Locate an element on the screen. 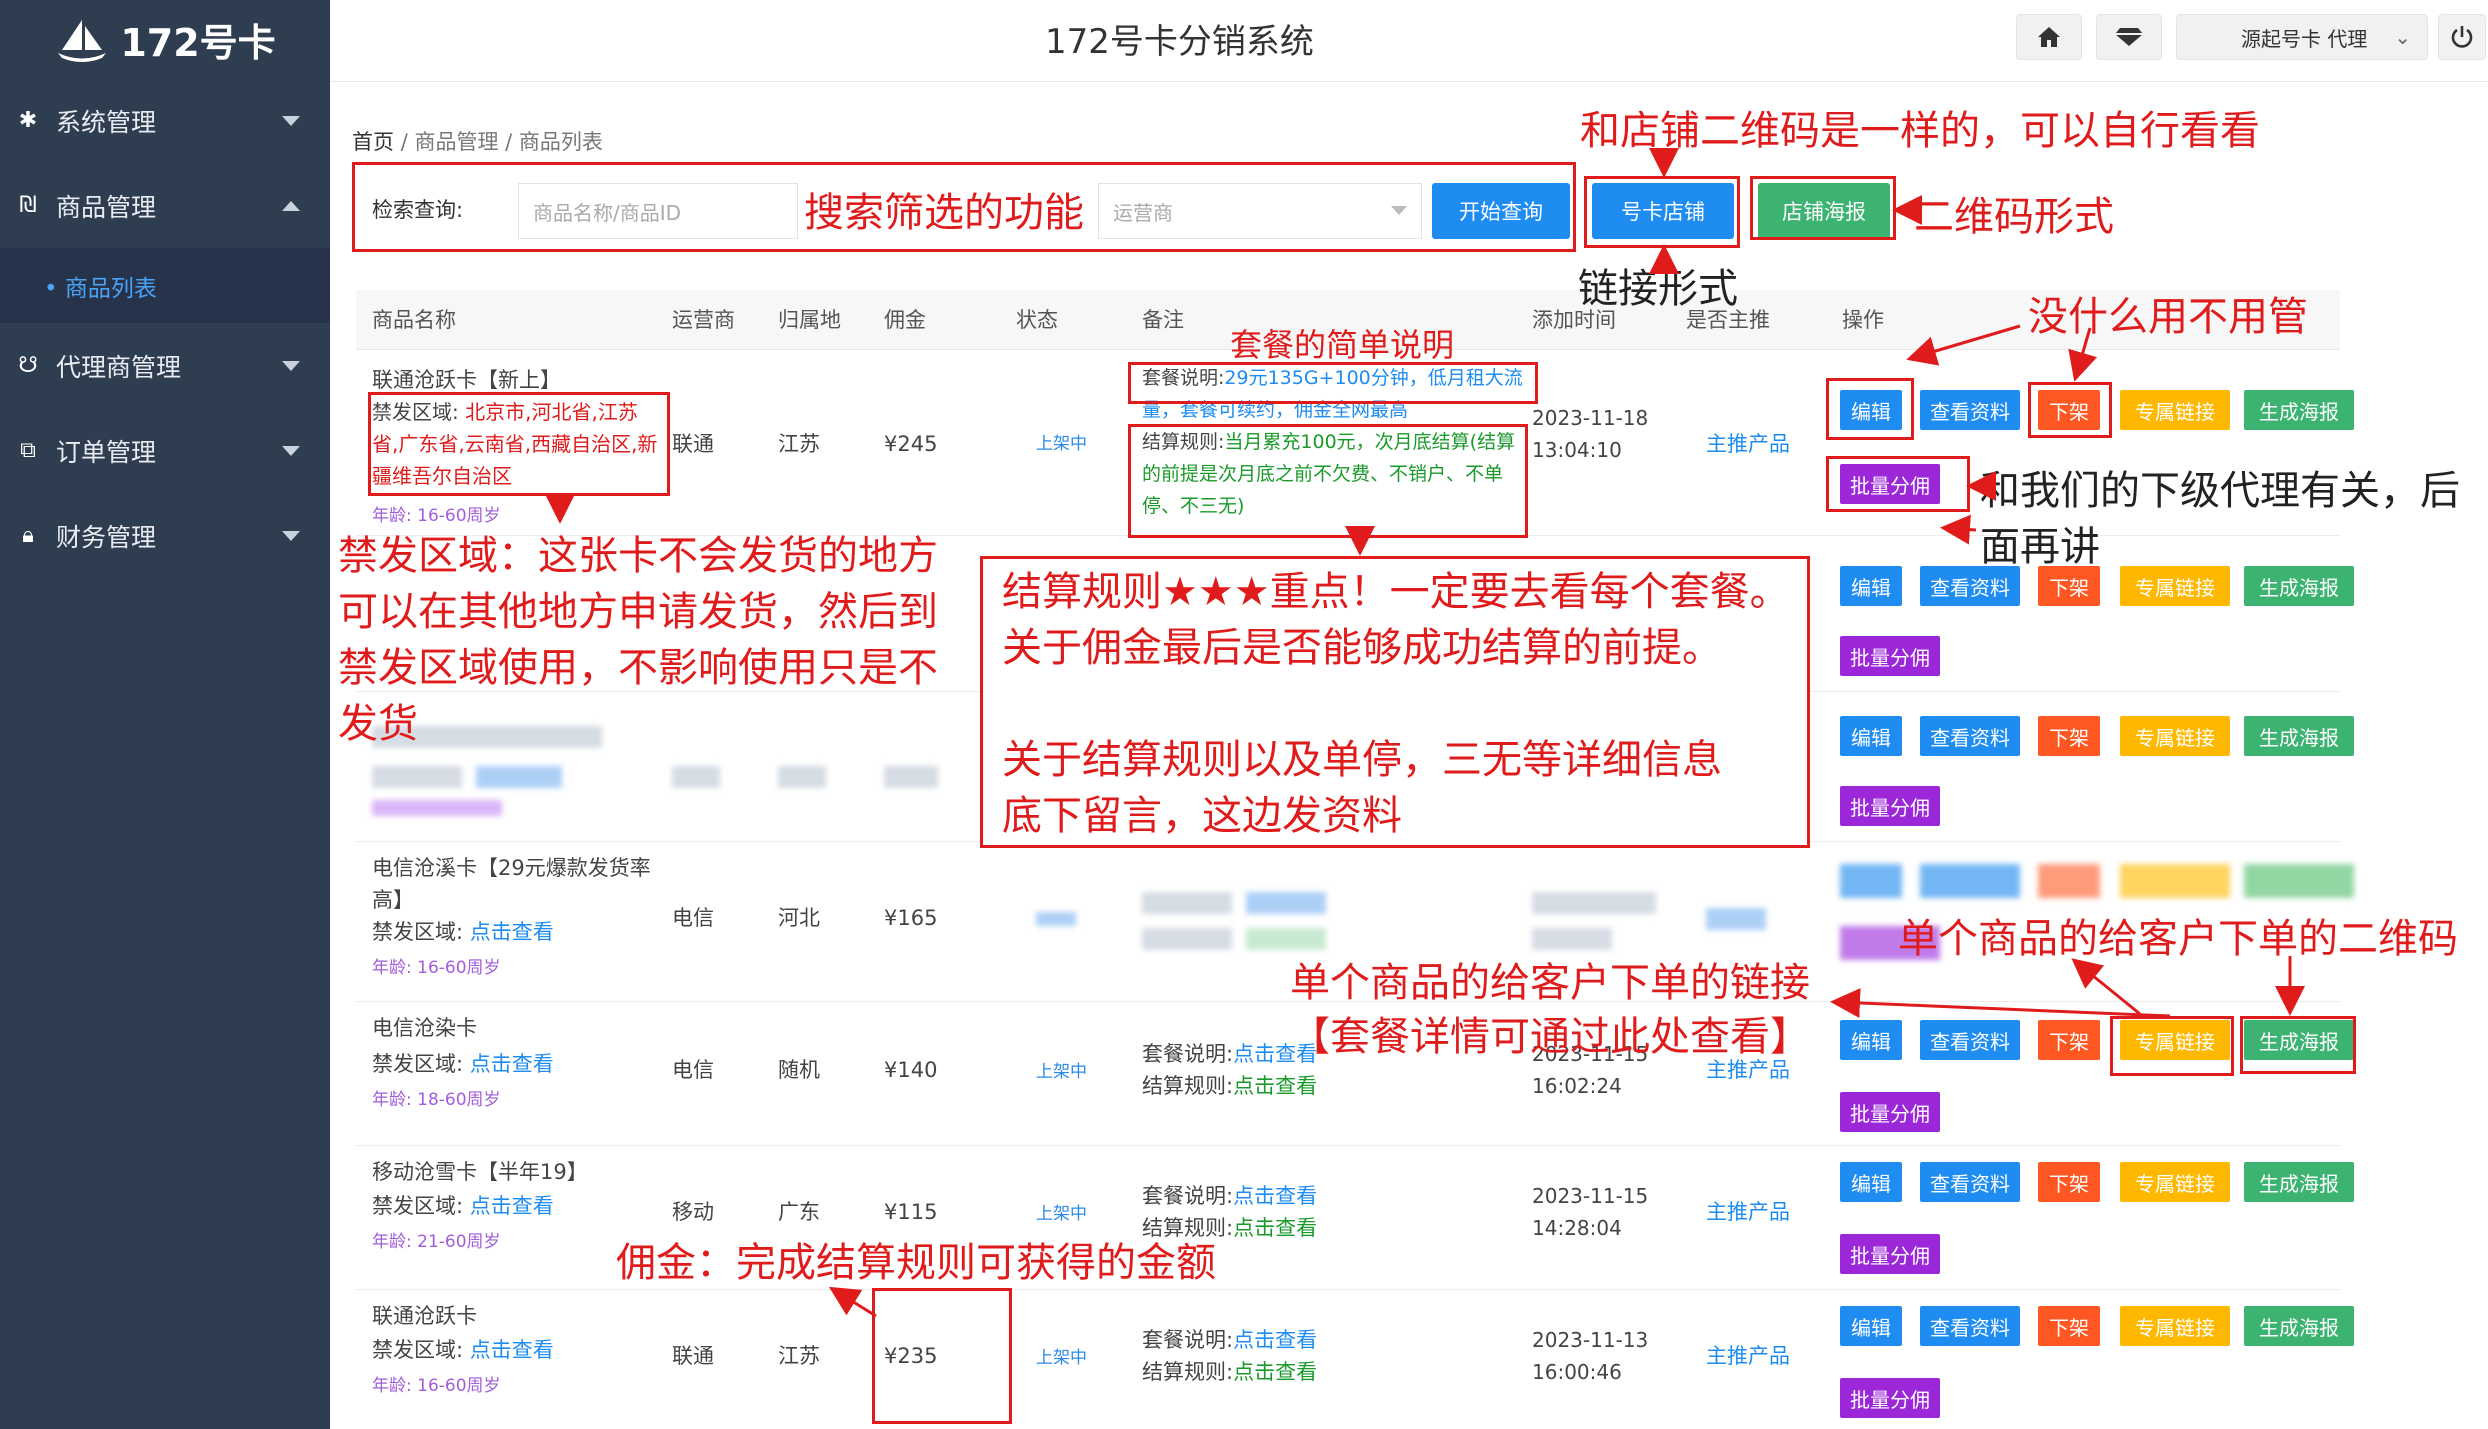 The width and height of the screenshot is (2488, 1429). commission: ¥115 is located at coordinates (911, 1212).